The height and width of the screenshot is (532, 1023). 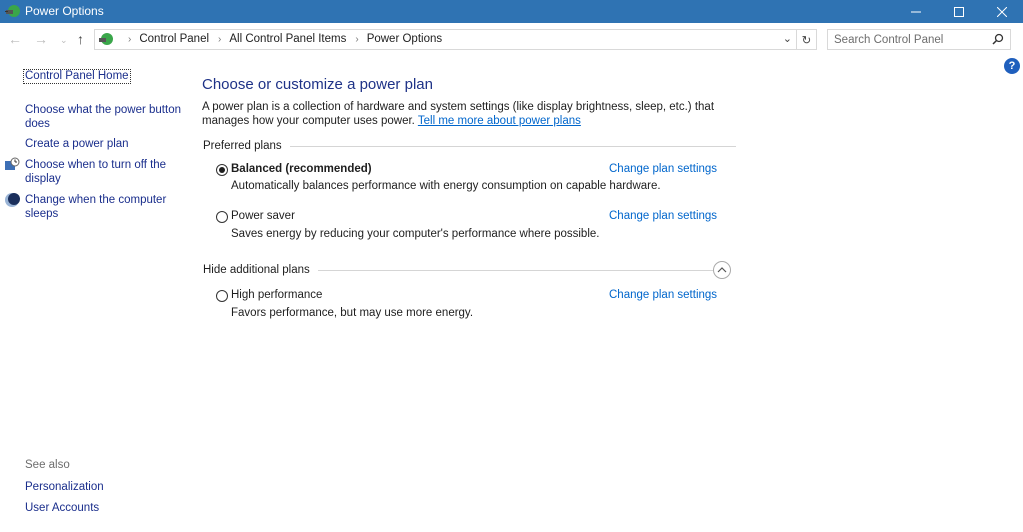 What do you see at coordinates (263, 216) in the screenshot?
I see `plan-name-power-saver: Power saver` at bounding box center [263, 216].